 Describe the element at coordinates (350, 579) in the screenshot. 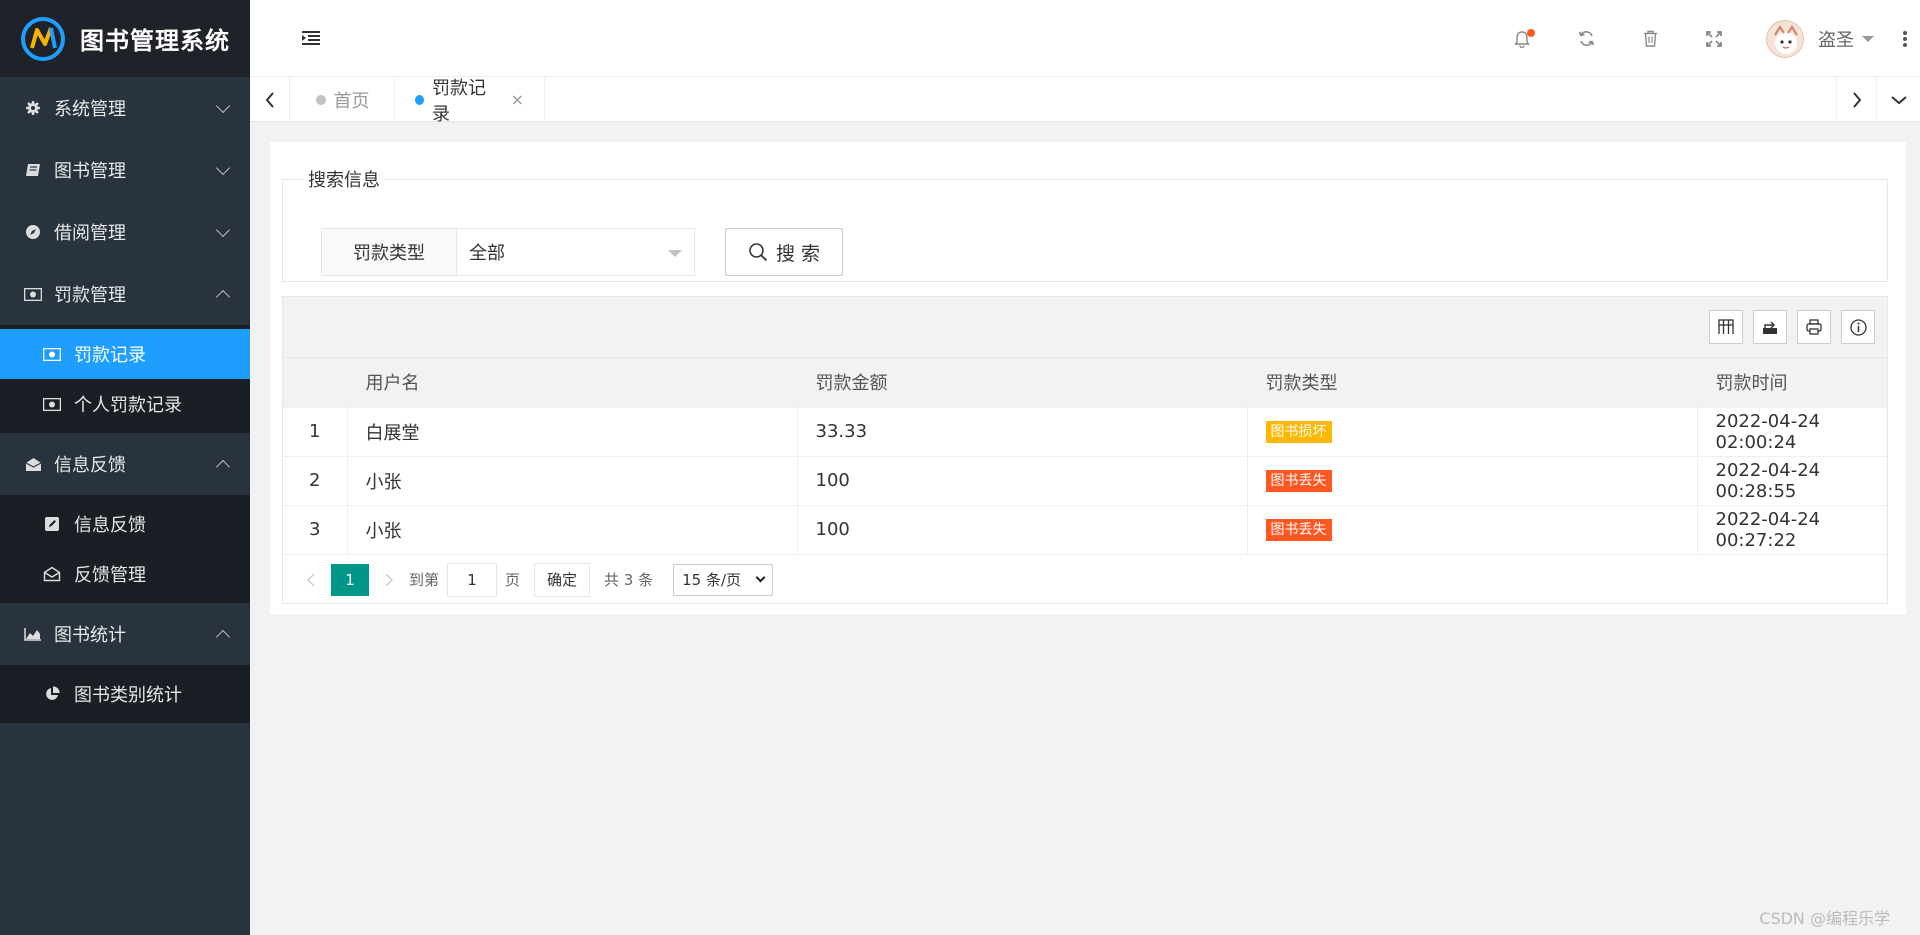

I see `current-page: 1` at that location.